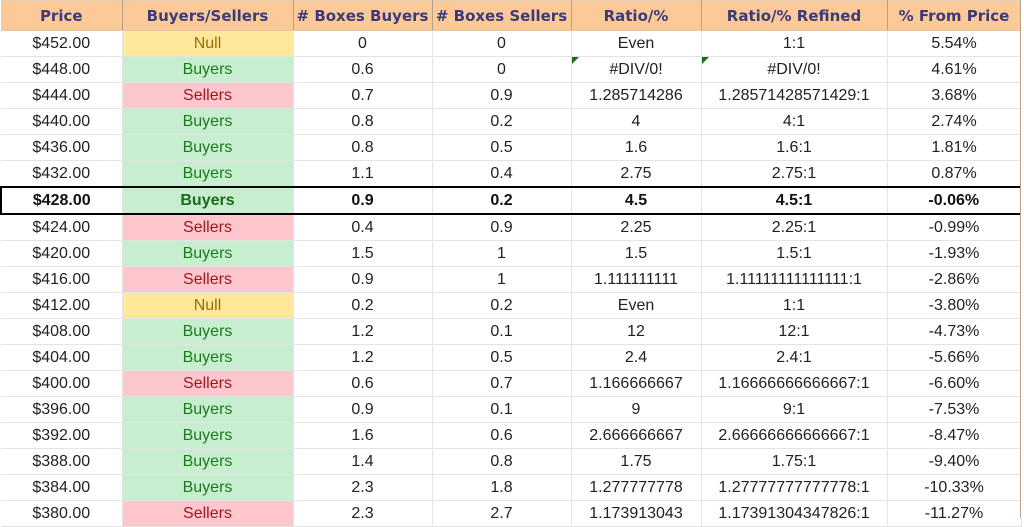 This screenshot has width=1024, height=527. I want to click on cell-boxes-sellers: 1.8, so click(502, 487).